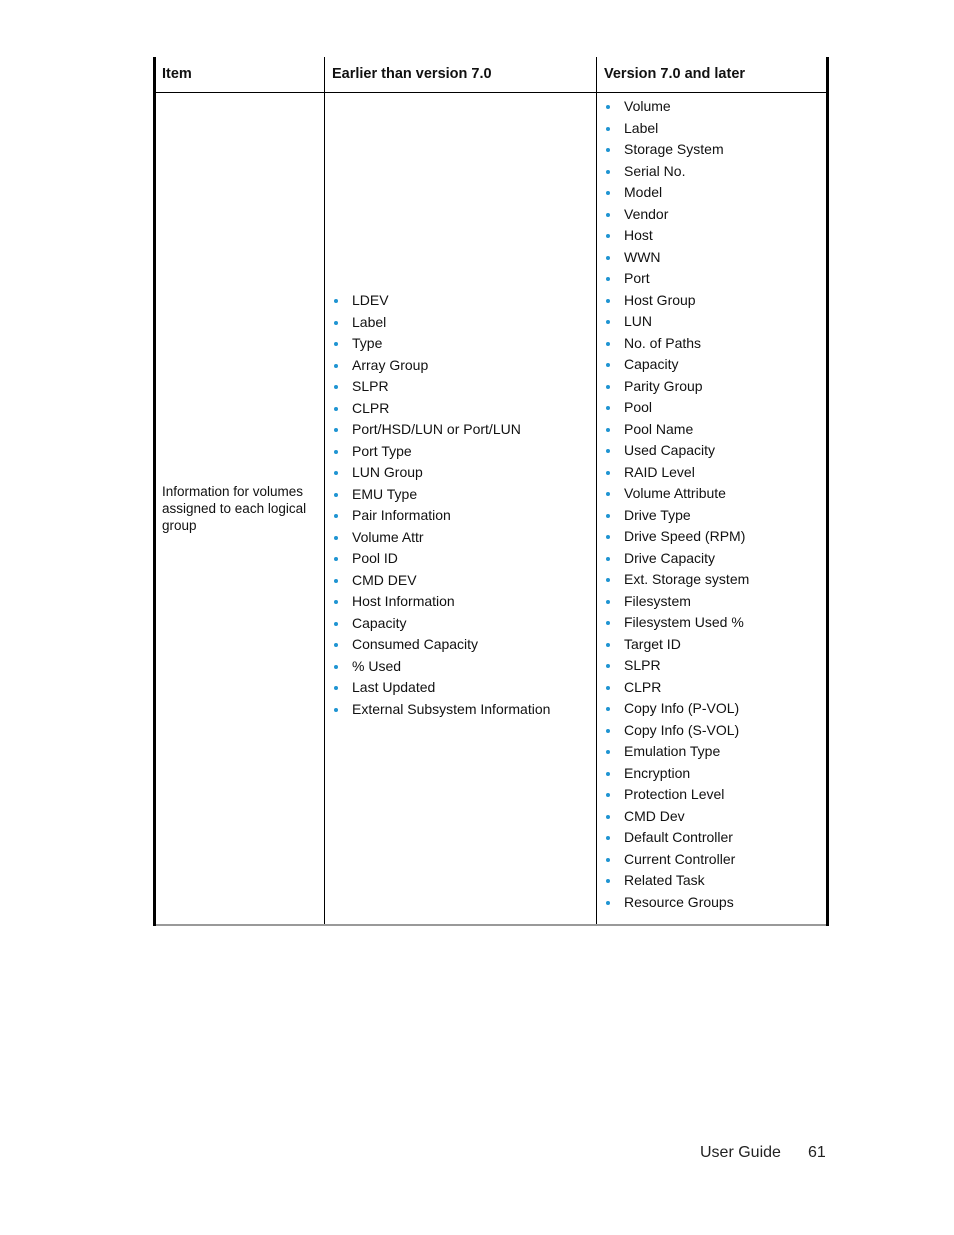  I want to click on list-item: LUN, so click(676, 322).